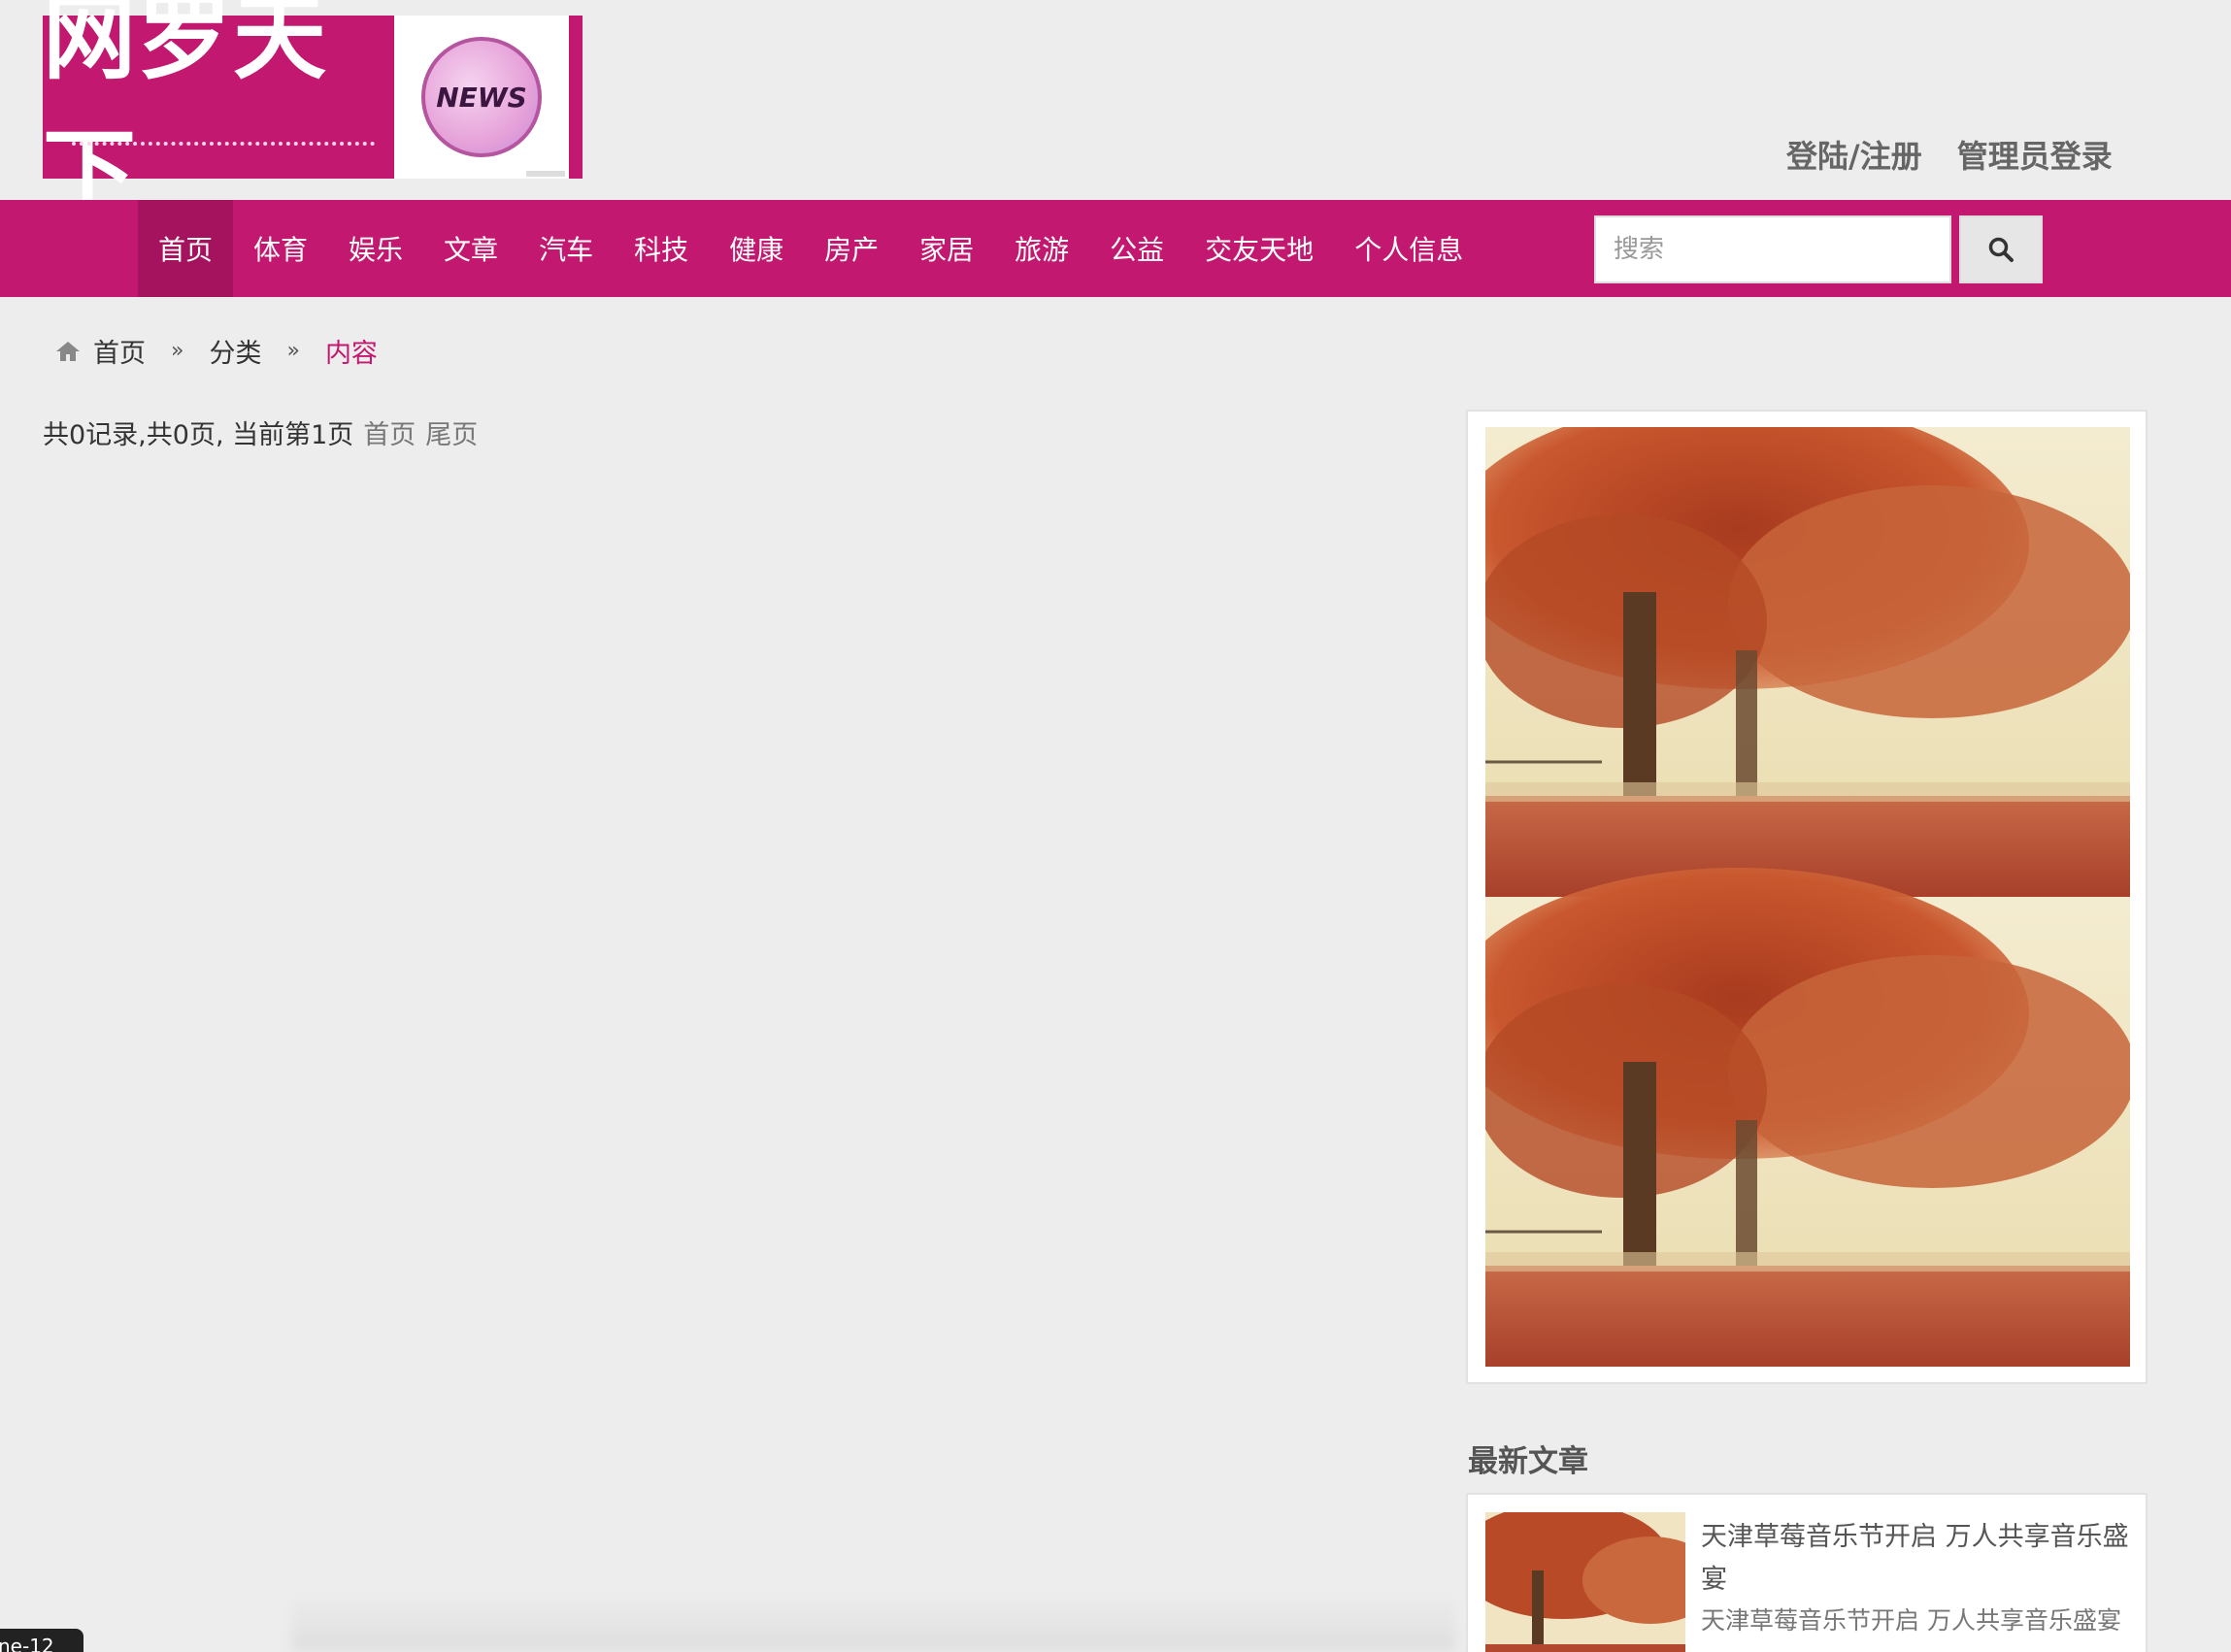 This screenshot has width=2231, height=1652. I want to click on latest-article-title: 天津草莓音乐节开启 万人共享音乐盛宴, so click(1917, 1559).